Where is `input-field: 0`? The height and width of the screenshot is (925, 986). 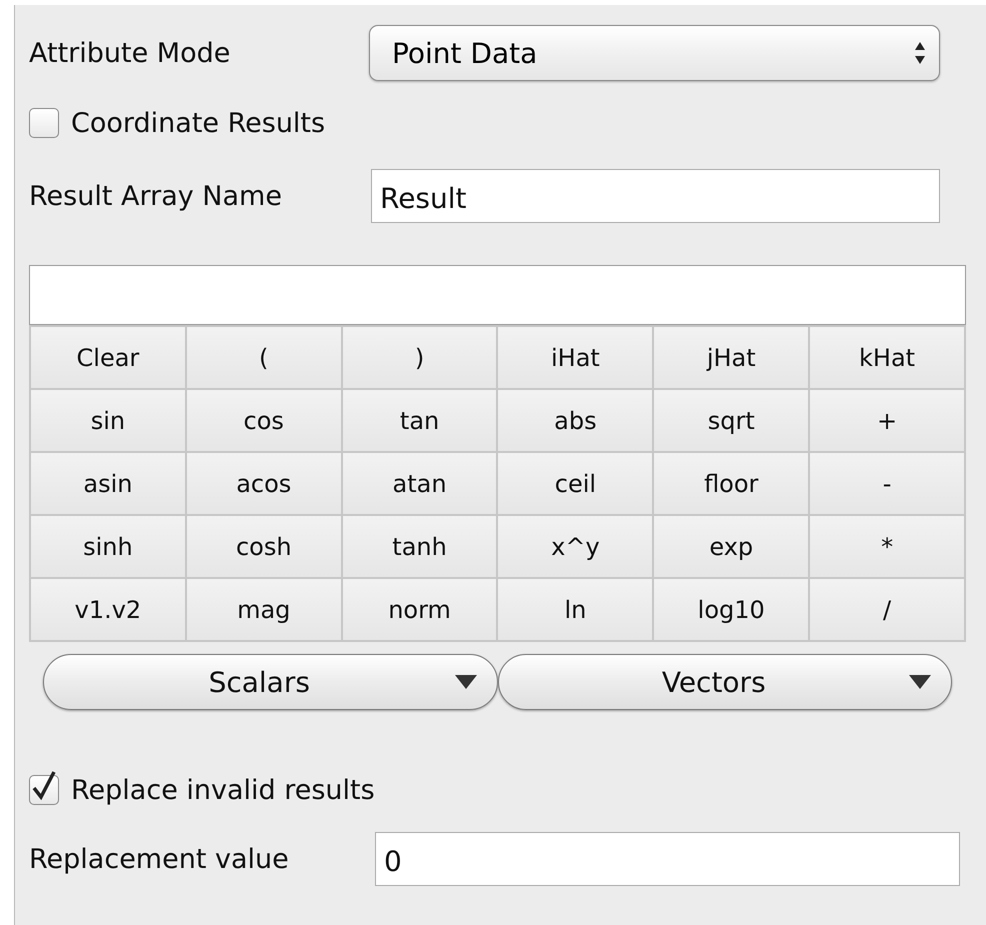 input-field: 0 is located at coordinates (667, 859).